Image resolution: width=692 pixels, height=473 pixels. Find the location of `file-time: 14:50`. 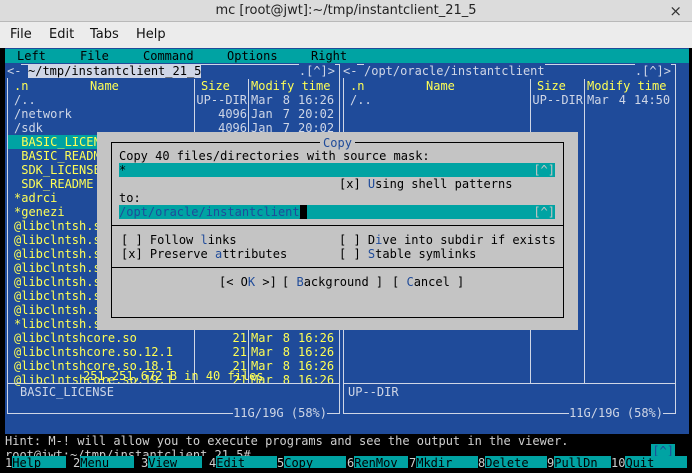

file-time: 14:50 is located at coordinates (652, 100).